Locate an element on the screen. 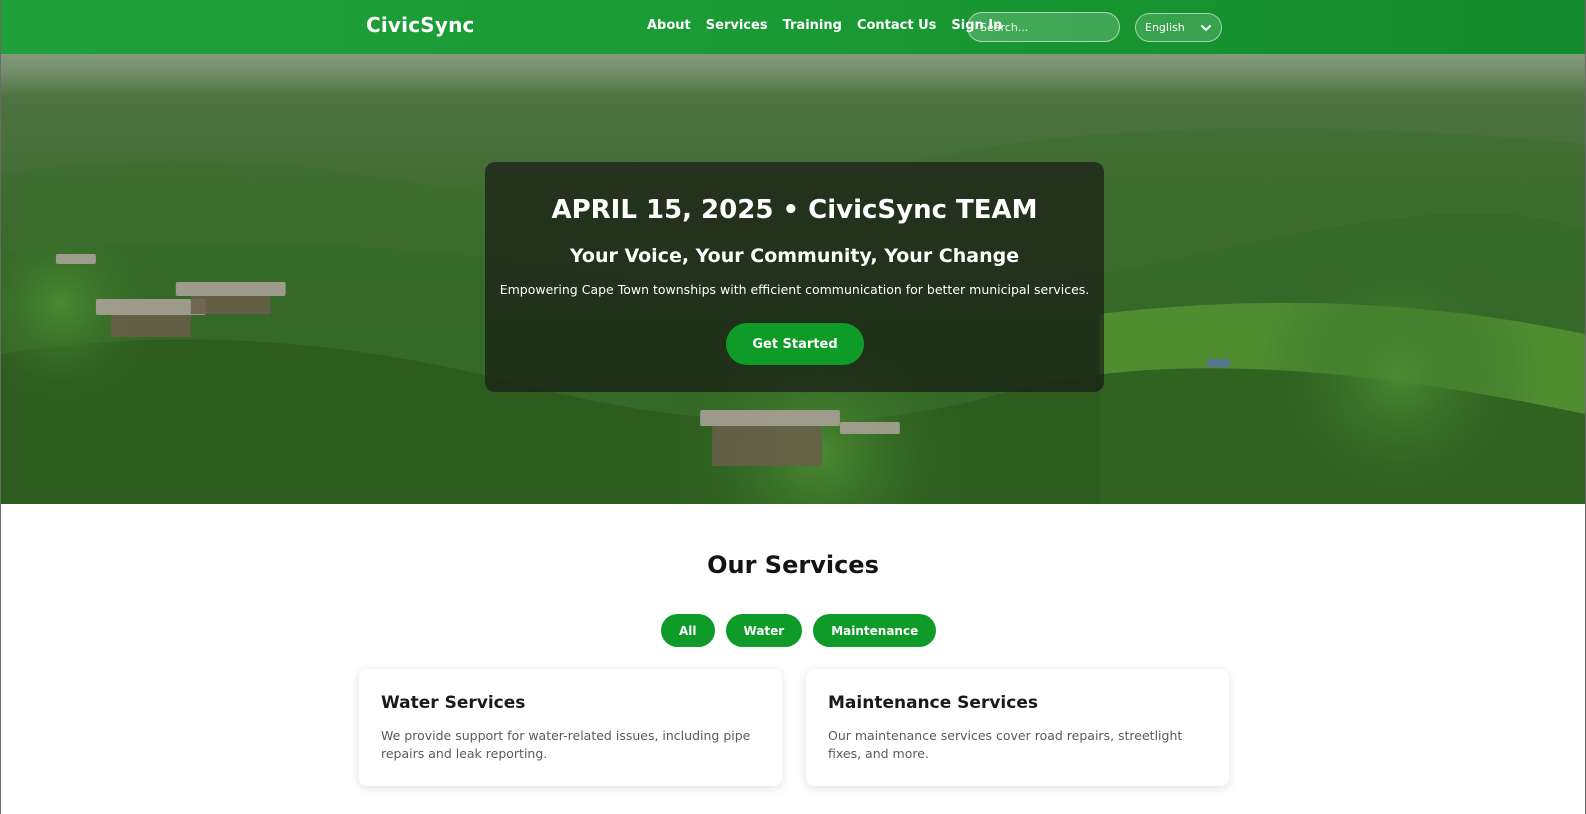 This screenshot has height=814, width=1586. service-filters: All Water Maintenance is located at coordinates (799, 630).